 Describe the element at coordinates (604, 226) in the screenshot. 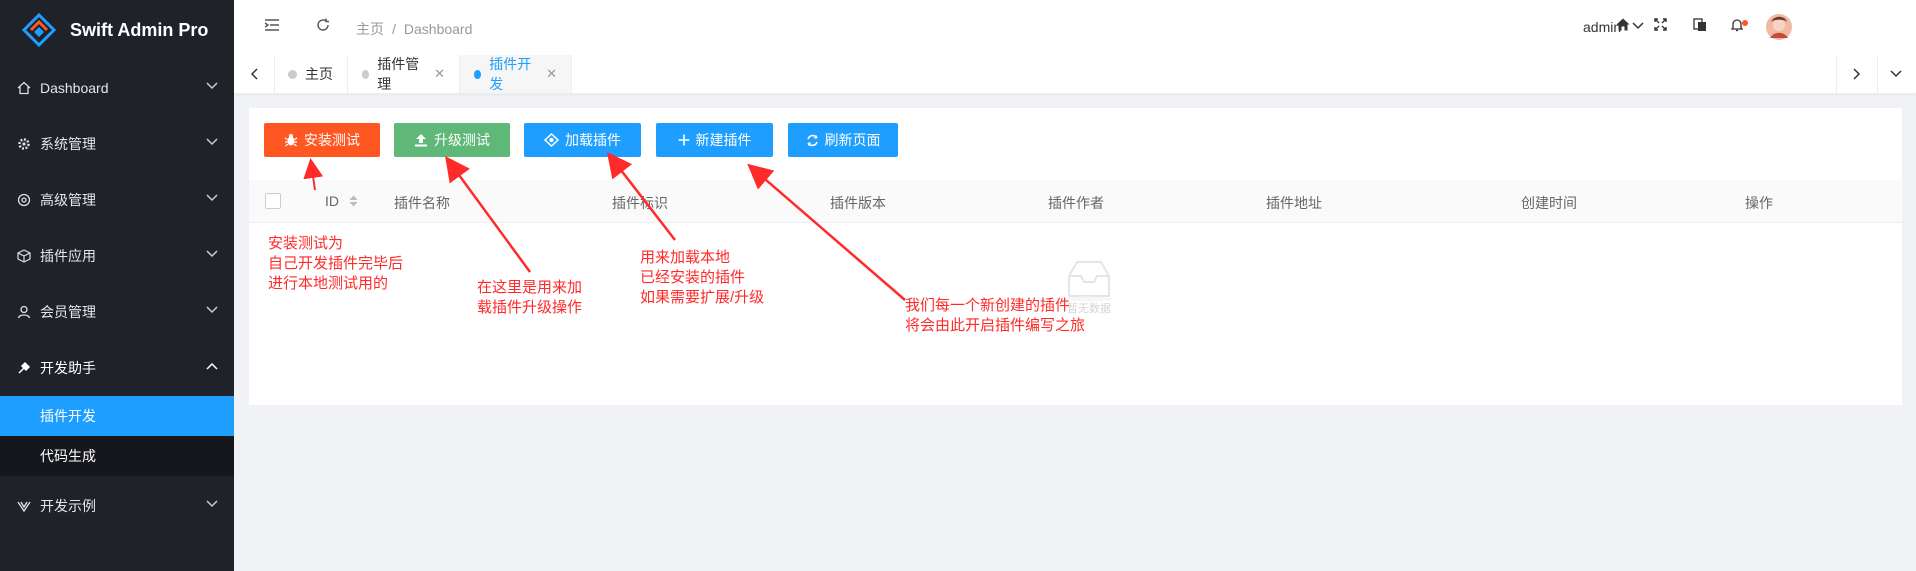

I see `annotation-arrows` at that location.